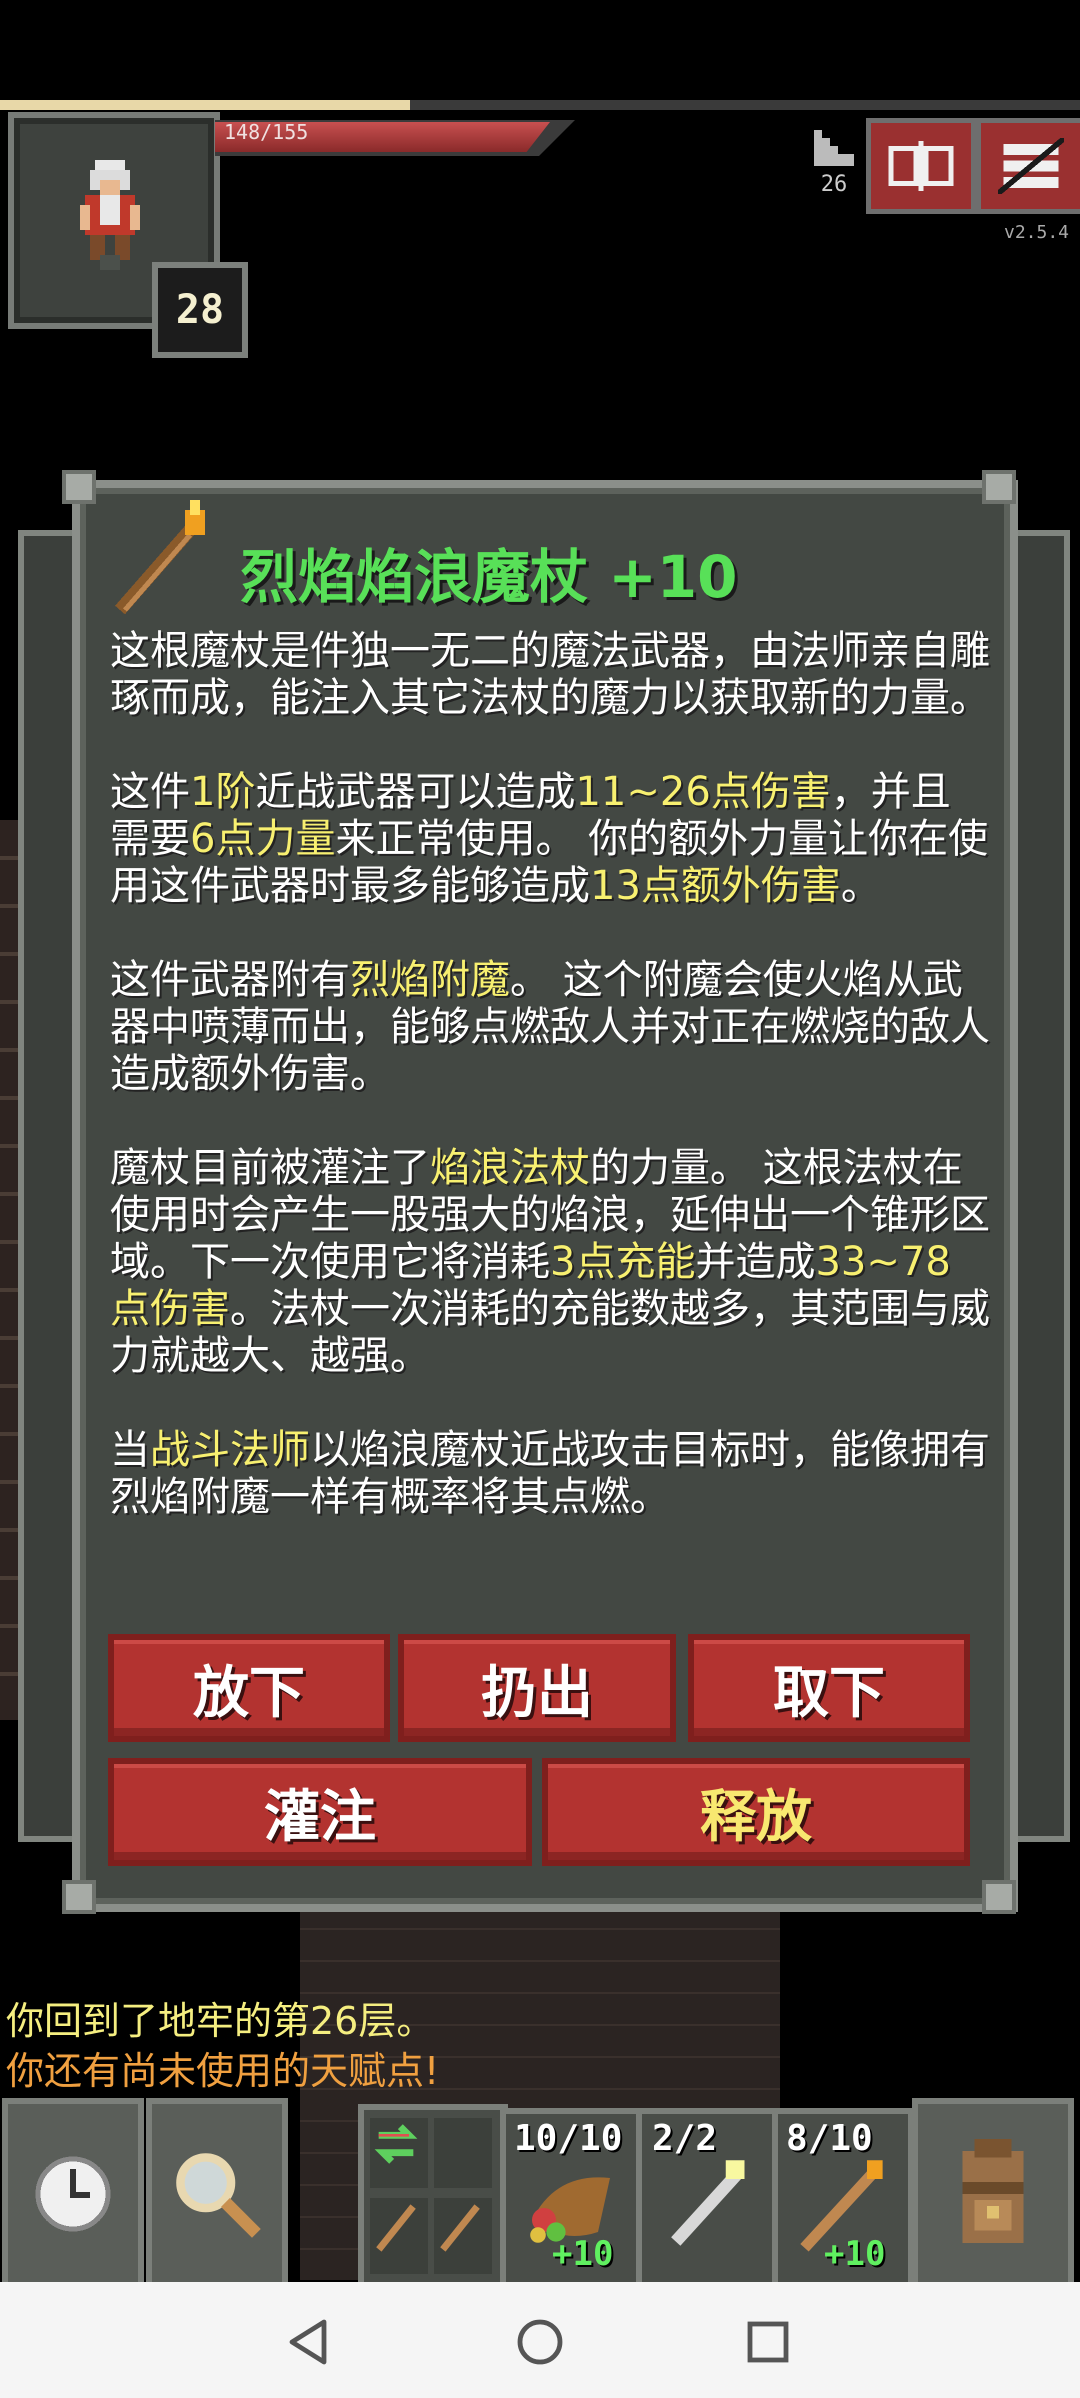 The image size is (1080, 2398). I want to click on imbue-button: 灌注, so click(320, 1812).